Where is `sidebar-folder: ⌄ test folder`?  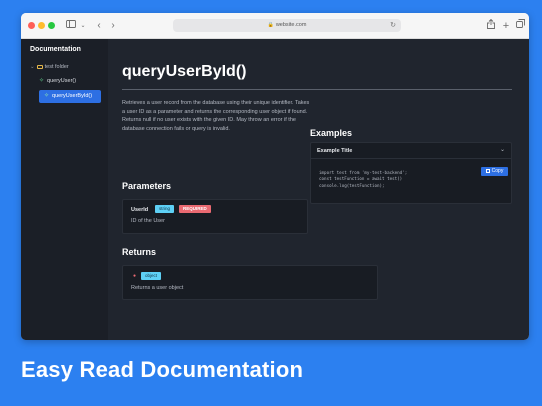
sidebar-folder: ⌄ test folder is located at coordinates (49, 67).